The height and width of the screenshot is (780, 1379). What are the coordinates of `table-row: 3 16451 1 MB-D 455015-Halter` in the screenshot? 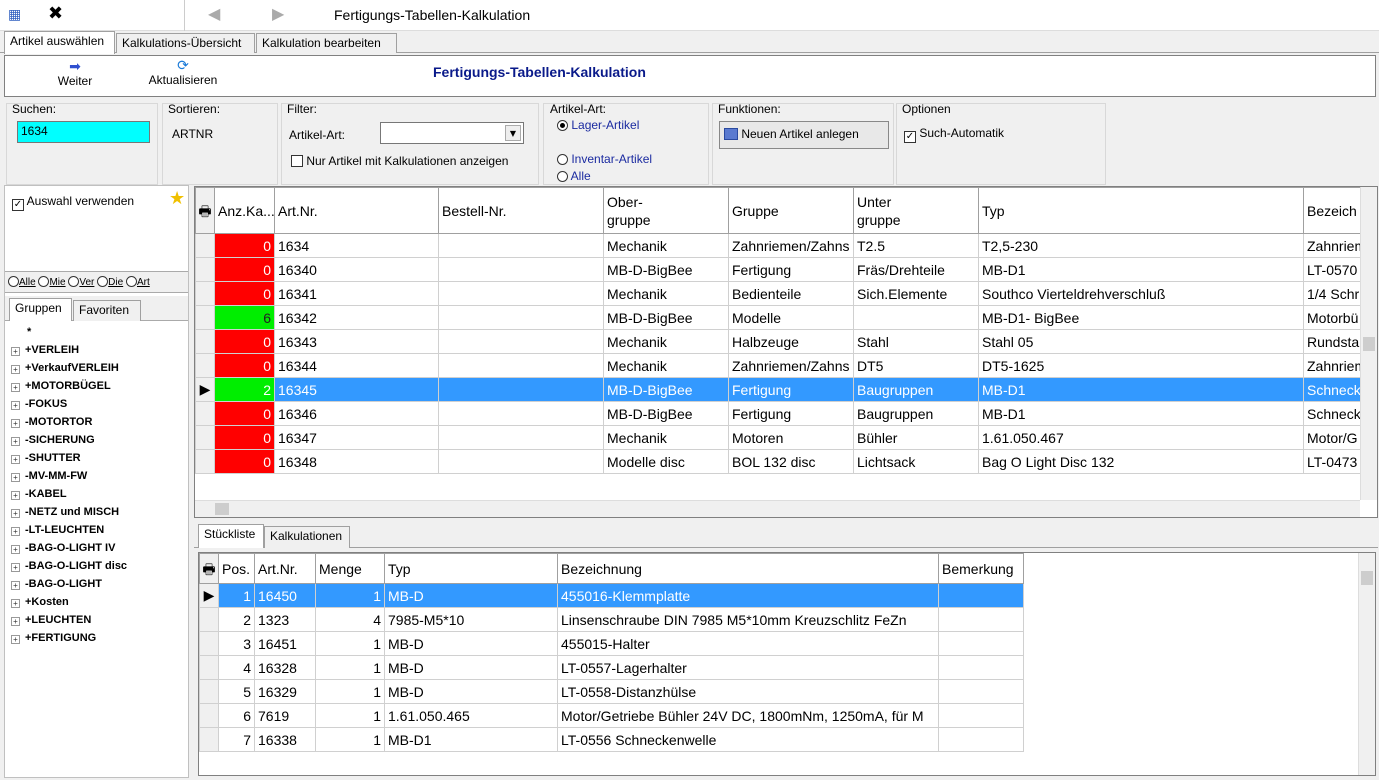 It's located at (611, 643).